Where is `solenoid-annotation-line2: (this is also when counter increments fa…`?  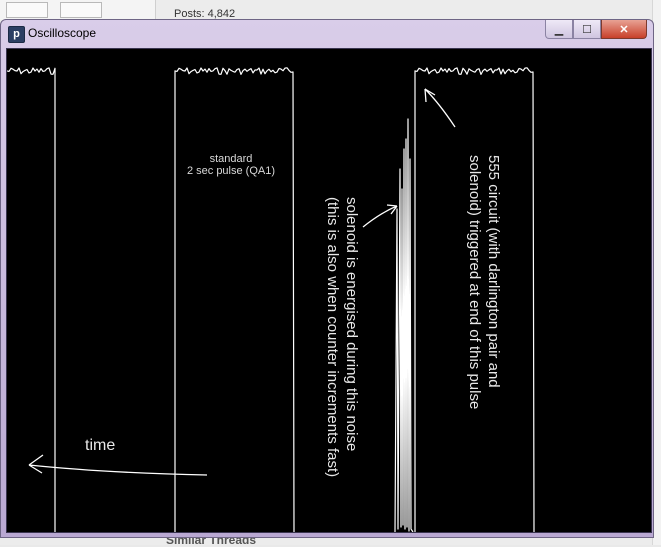 solenoid-annotation-line2: (this is also when counter increments fa… is located at coordinates (332, 337).